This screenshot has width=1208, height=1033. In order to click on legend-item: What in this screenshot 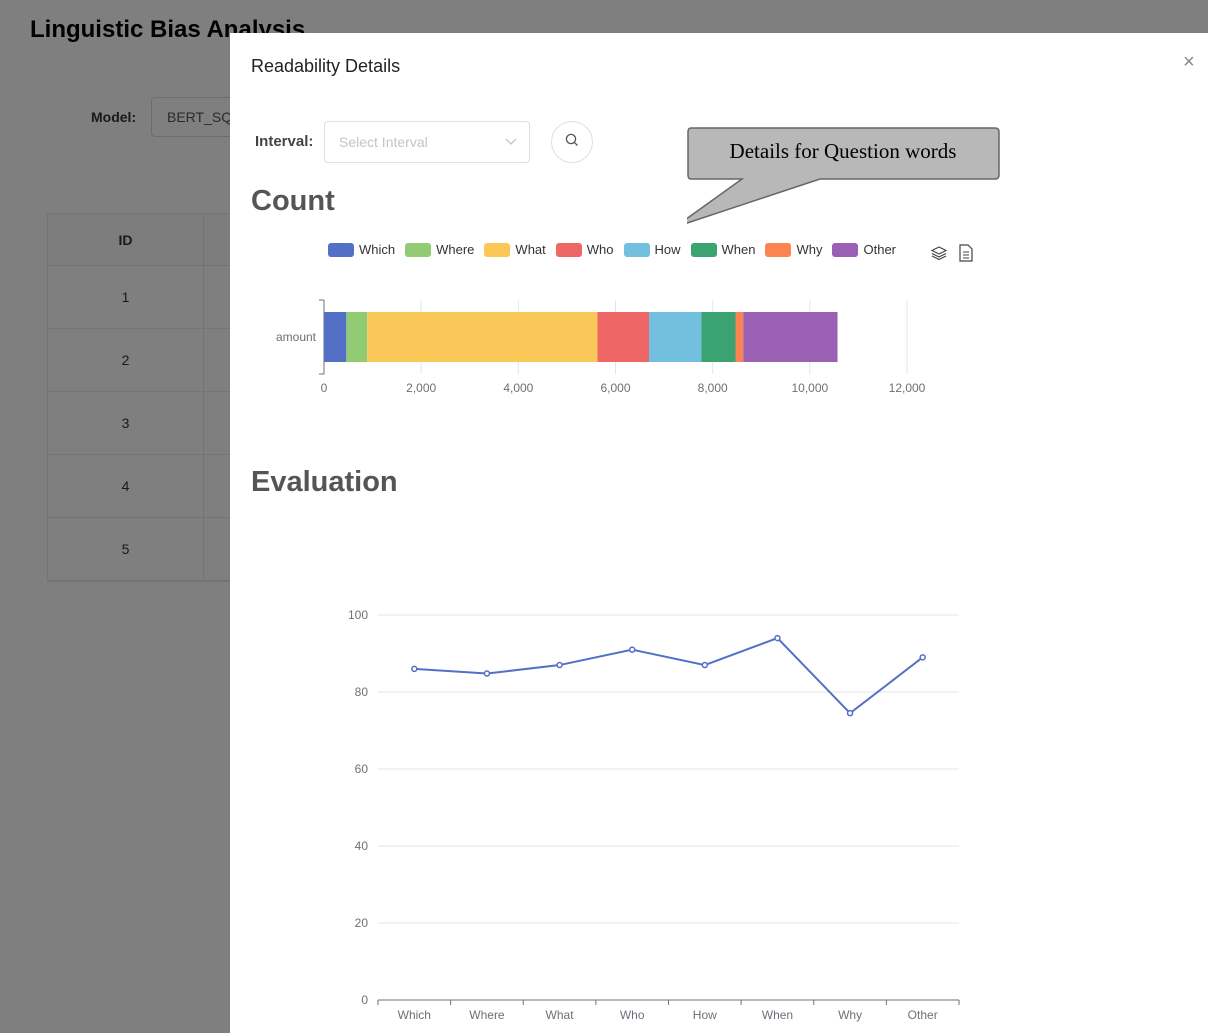, I will do `click(515, 249)`.